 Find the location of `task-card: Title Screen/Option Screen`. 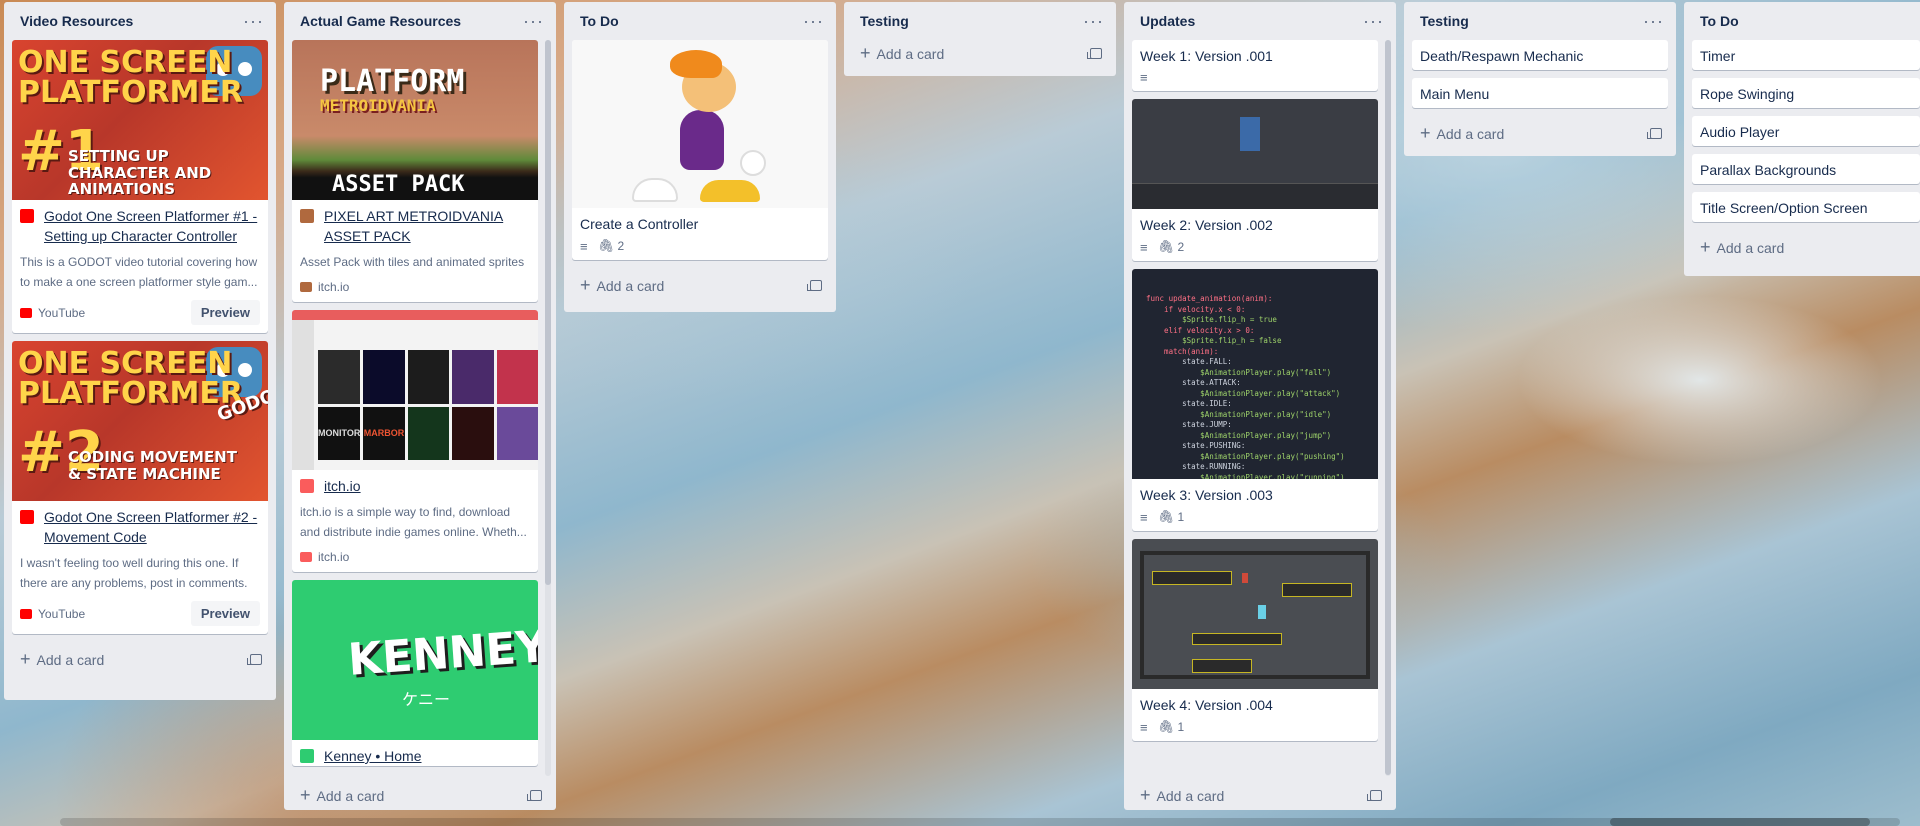

task-card: Title Screen/Option Screen is located at coordinates (1806, 207).